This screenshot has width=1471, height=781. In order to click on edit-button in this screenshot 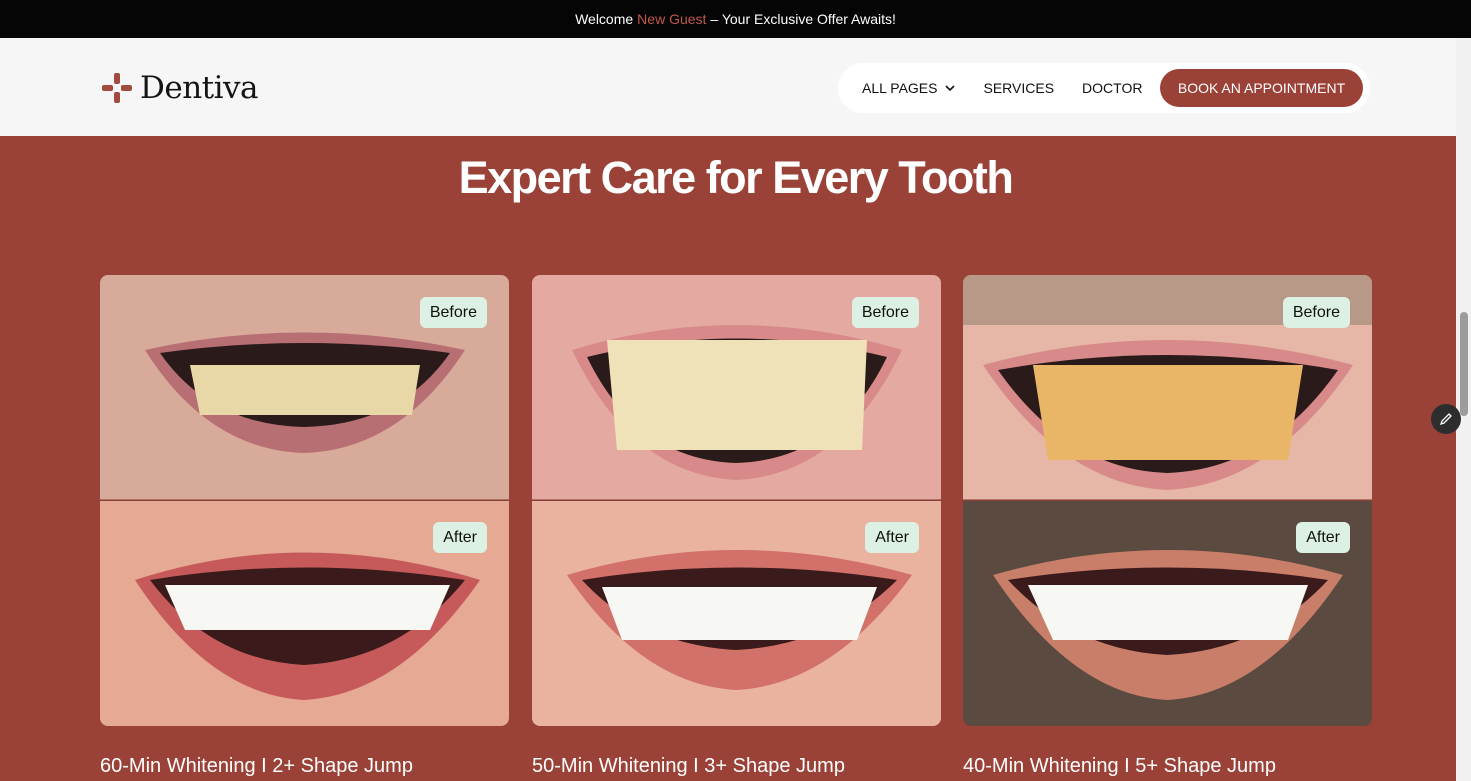, I will do `click(1446, 419)`.